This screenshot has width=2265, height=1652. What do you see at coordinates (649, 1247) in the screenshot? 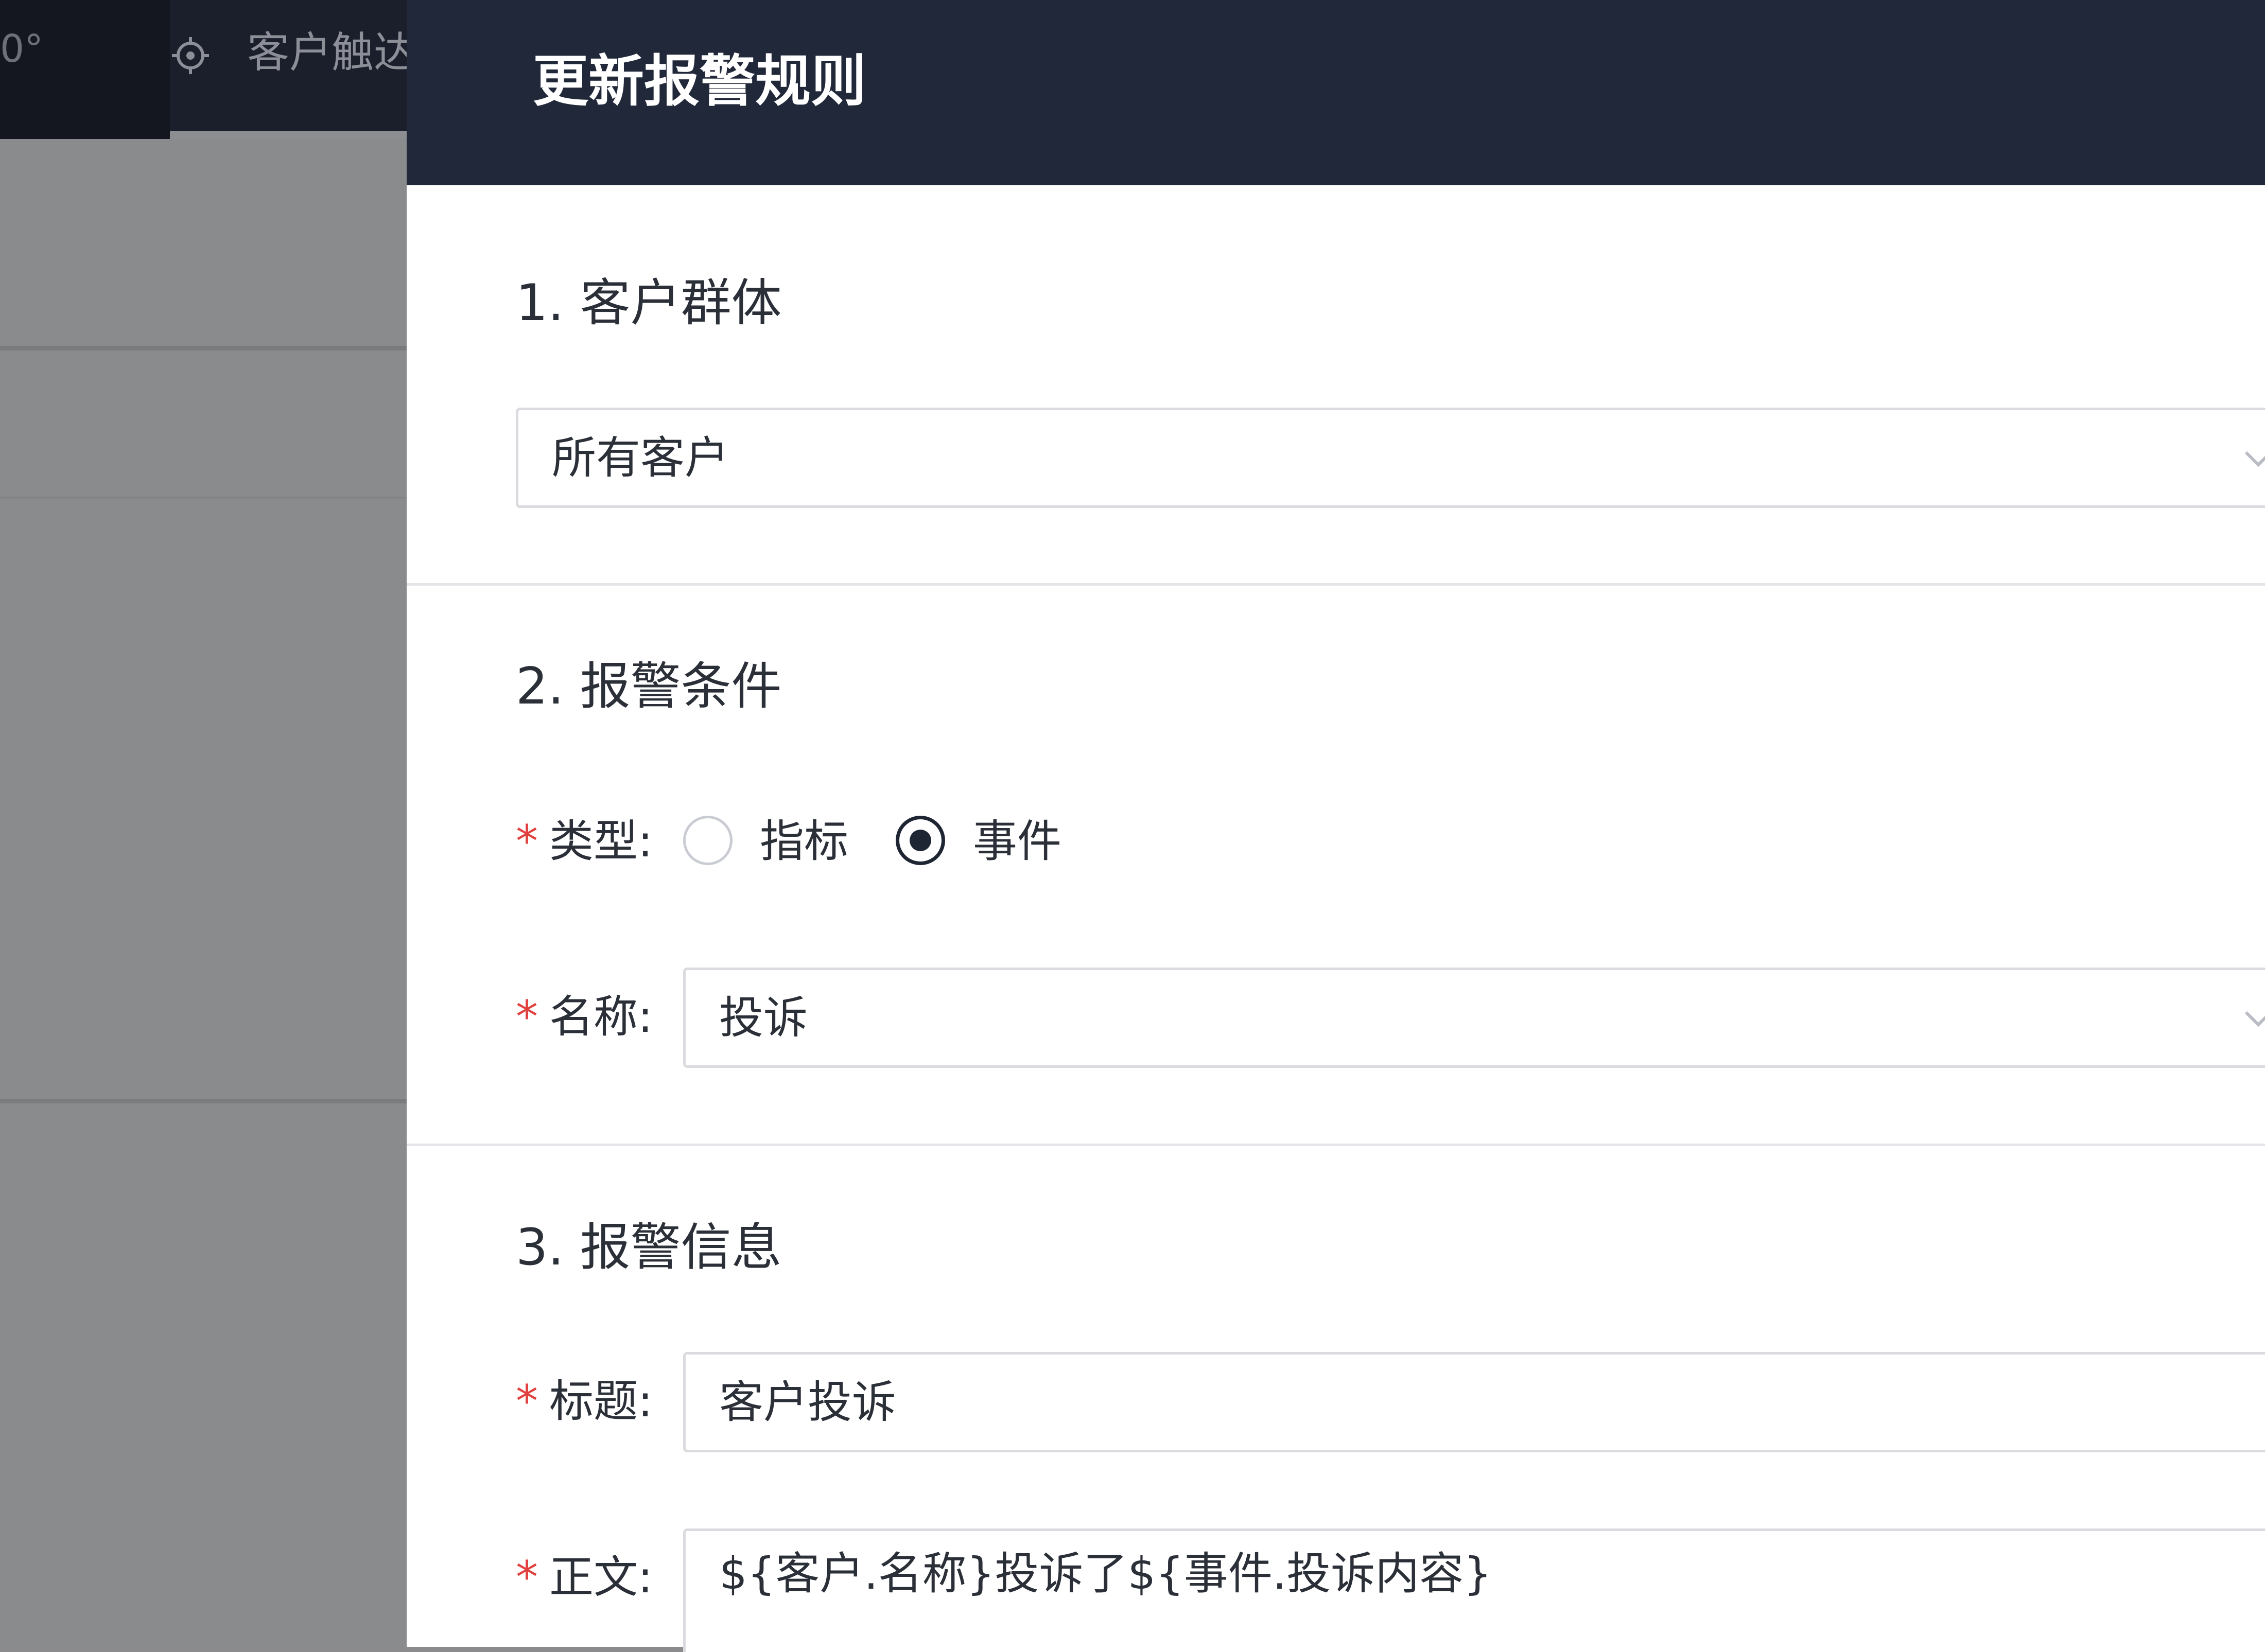
I see `section-title-alert-info: 3. 报警信息` at bounding box center [649, 1247].